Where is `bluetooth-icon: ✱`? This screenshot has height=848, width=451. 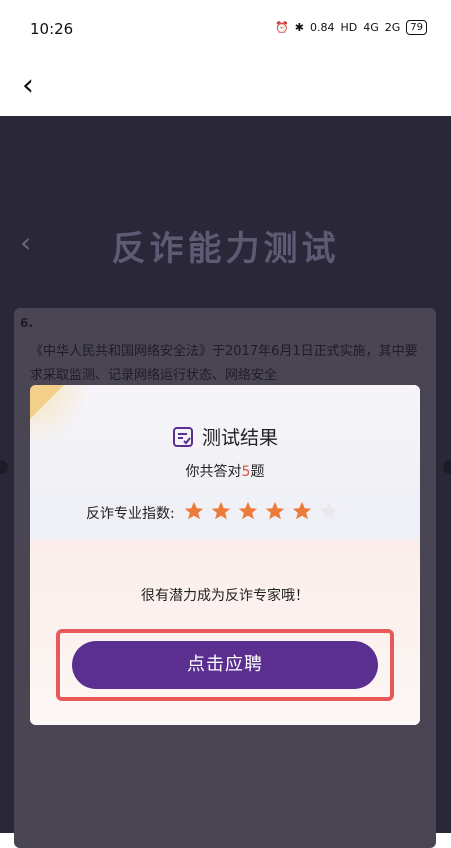 bluetooth-icon: ✱ is located at coordinates (299, 27).